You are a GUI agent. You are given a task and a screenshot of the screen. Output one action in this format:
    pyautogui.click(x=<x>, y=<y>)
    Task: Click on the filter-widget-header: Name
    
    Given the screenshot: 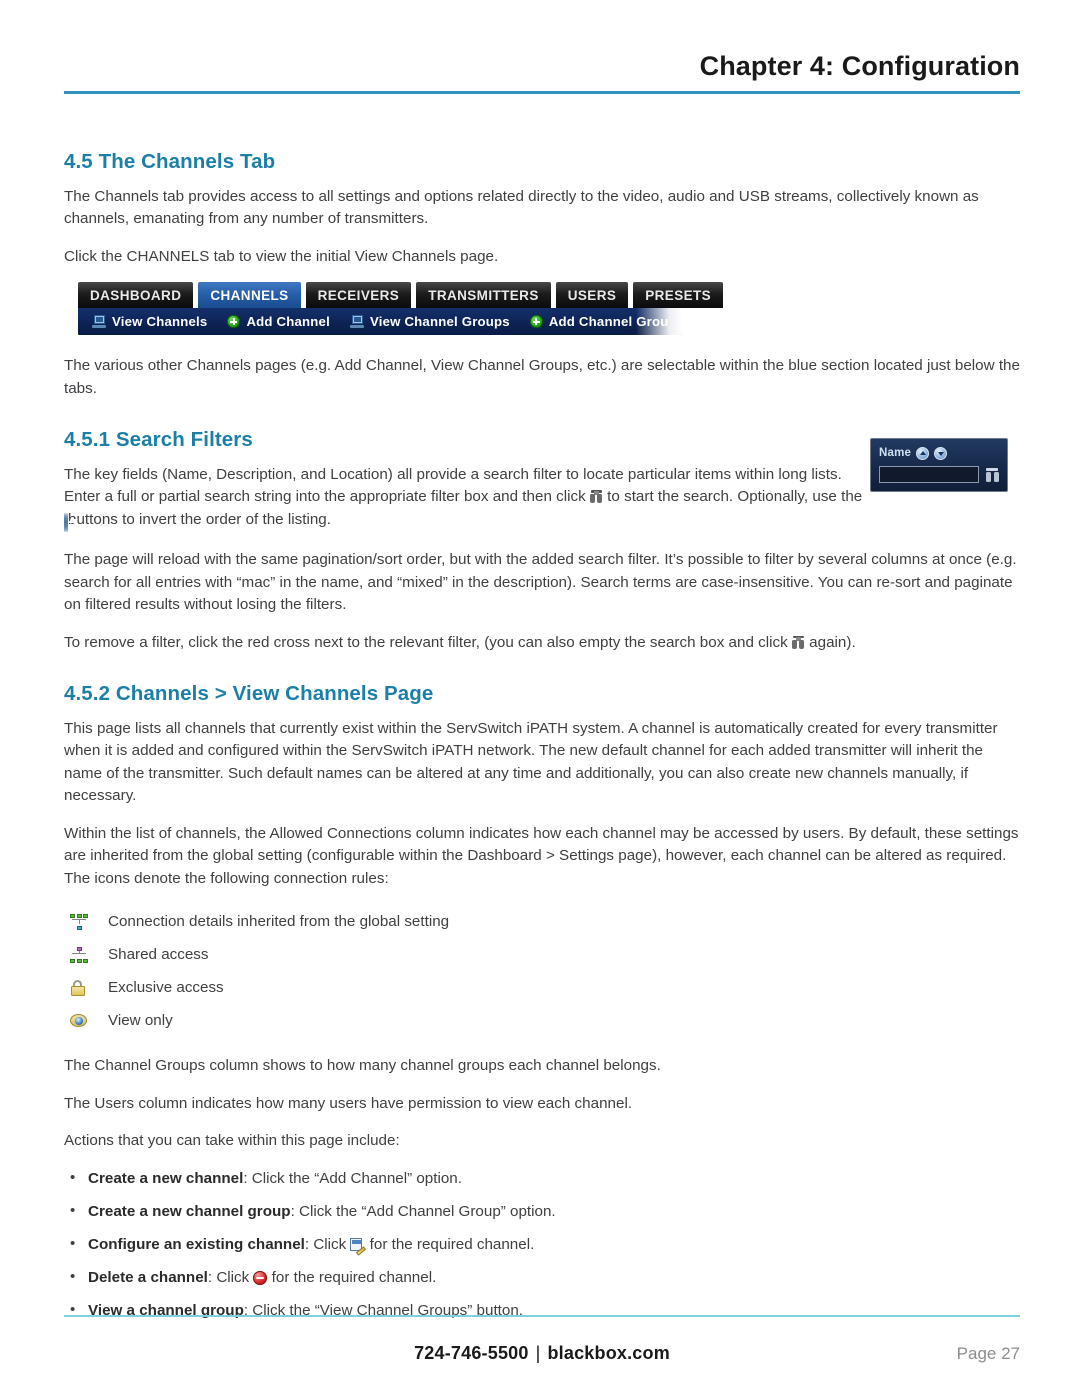 What is the action you would take?
    pyautogui.click(x=939, y=453)
    